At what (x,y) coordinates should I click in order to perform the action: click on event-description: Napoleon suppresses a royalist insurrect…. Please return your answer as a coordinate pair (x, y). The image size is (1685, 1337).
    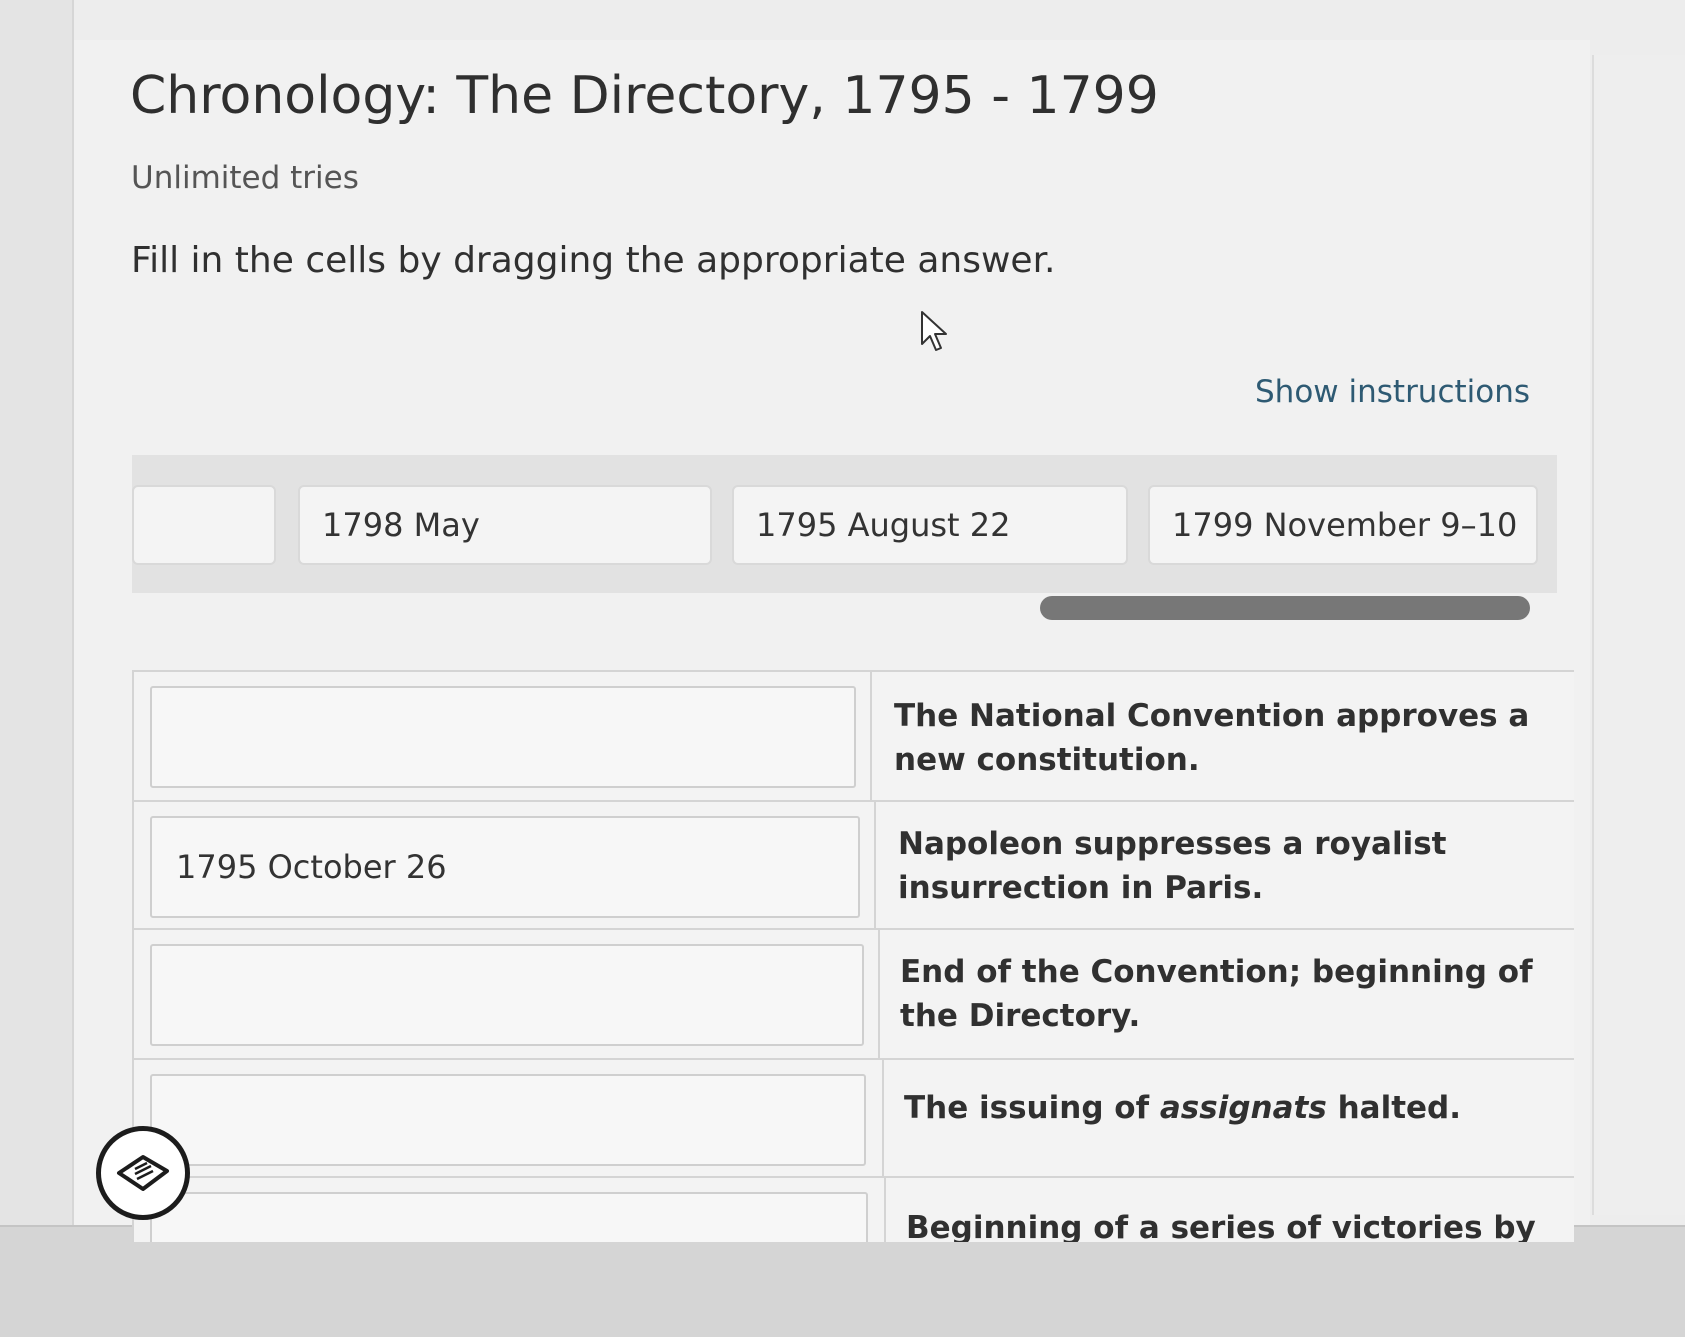
    Looking at the image, I should click on (1172, 866).